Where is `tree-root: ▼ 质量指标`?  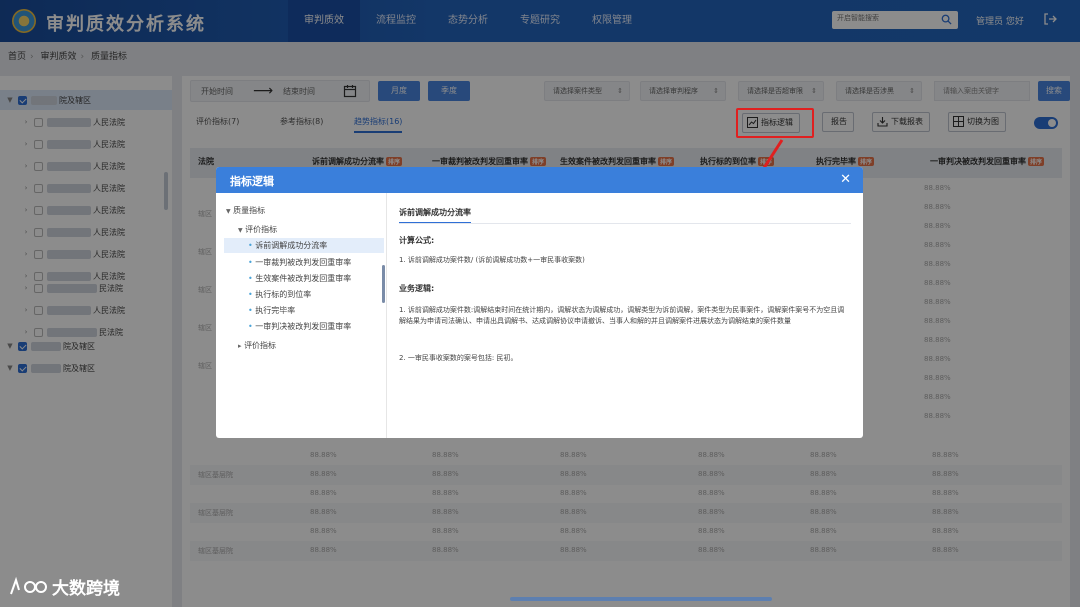
tree-root: ▼ 质量指标 is located at coordinates (245, 210).